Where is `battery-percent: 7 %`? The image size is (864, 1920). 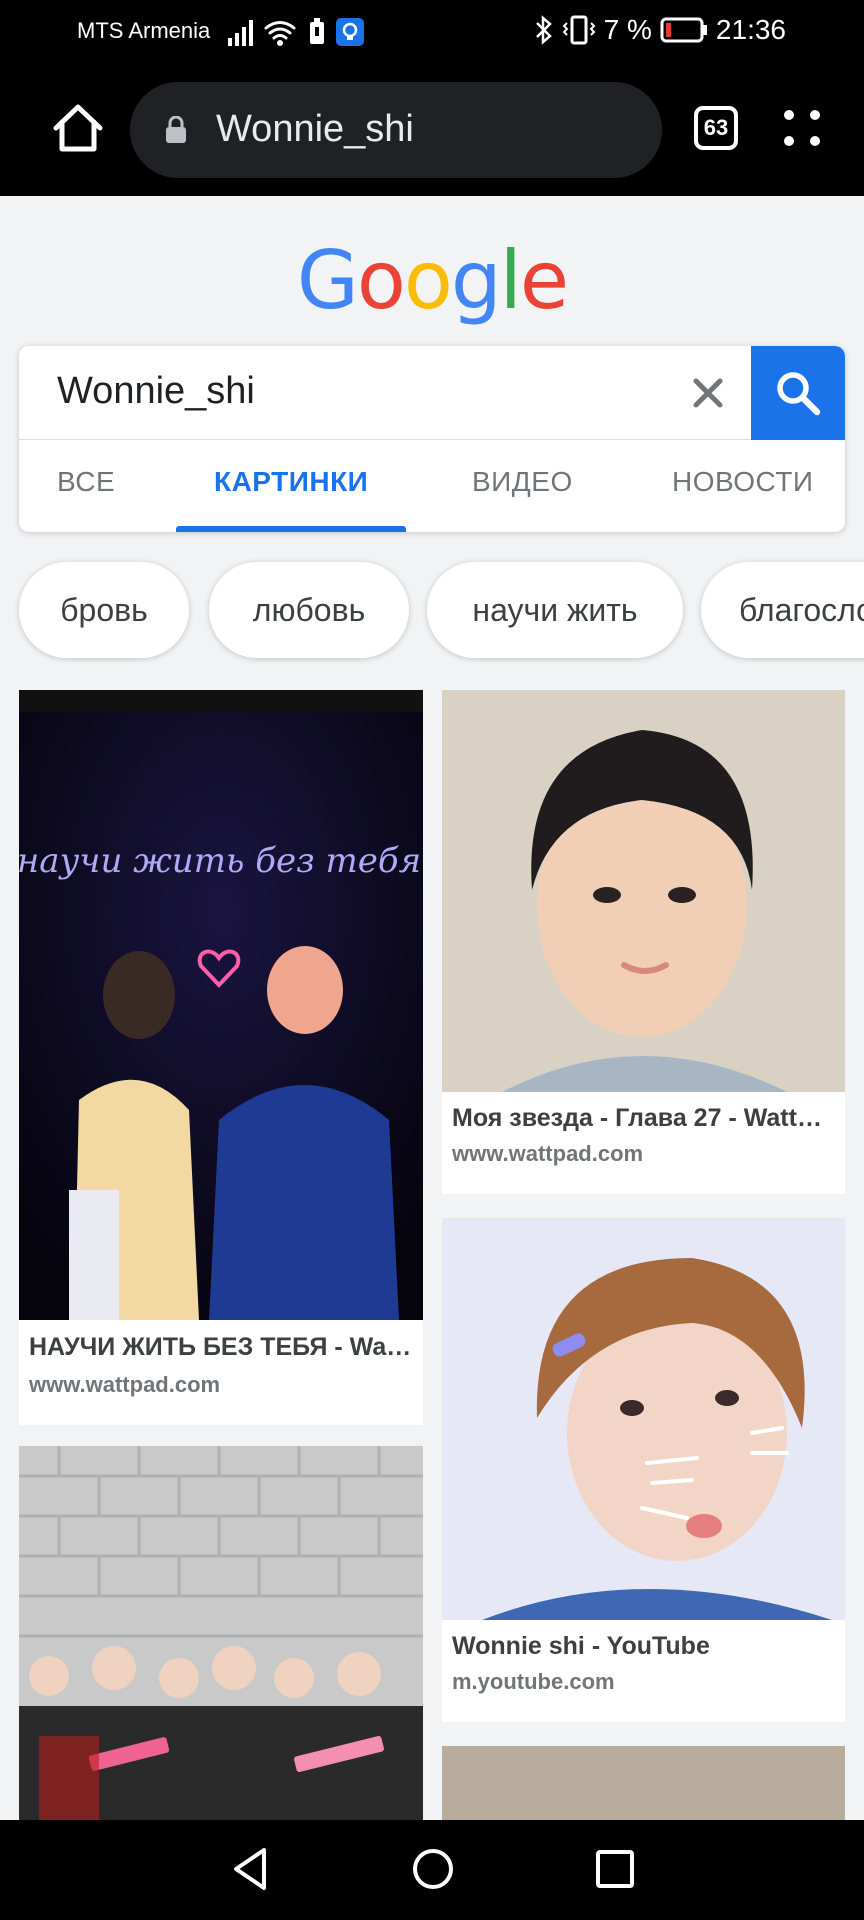
battery-percent: 7 % is located at coordinates (627, 29).